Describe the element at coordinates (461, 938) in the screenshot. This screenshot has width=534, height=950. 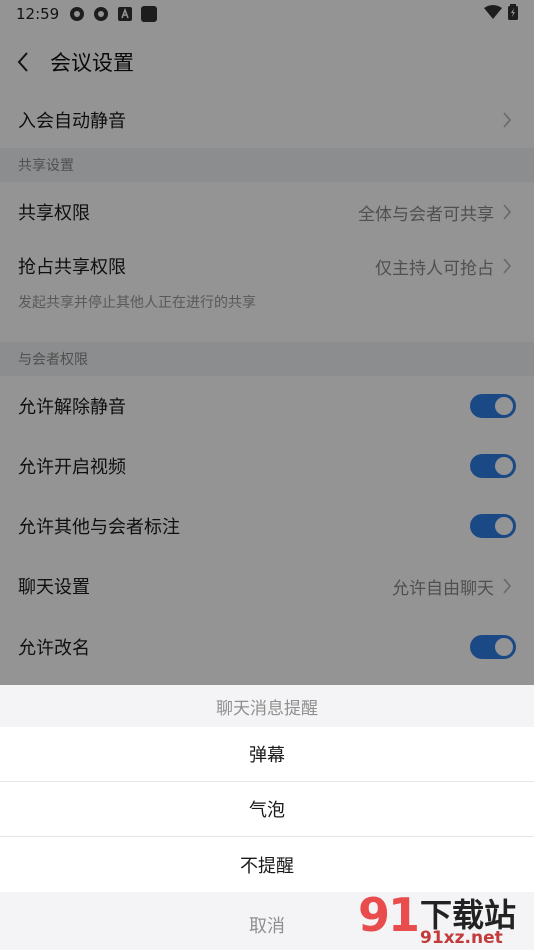
I see `watermark-url: 91xz.net` at that location.